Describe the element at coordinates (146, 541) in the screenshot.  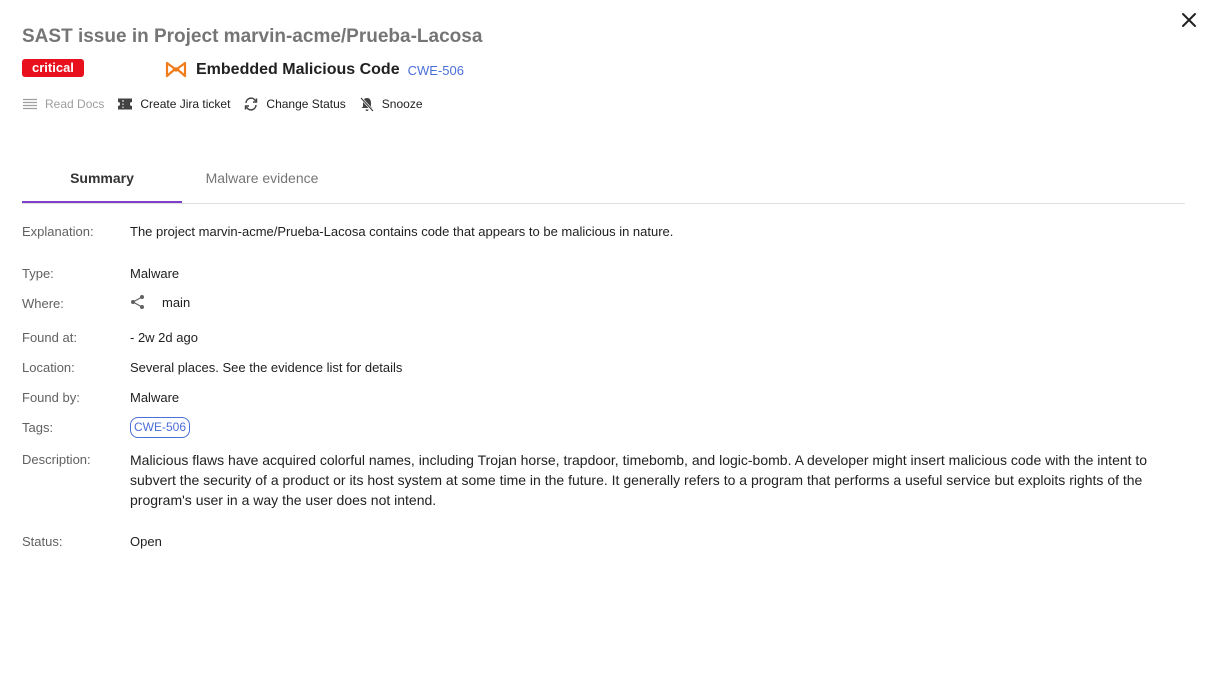
I see `status-value: Open` at that location.